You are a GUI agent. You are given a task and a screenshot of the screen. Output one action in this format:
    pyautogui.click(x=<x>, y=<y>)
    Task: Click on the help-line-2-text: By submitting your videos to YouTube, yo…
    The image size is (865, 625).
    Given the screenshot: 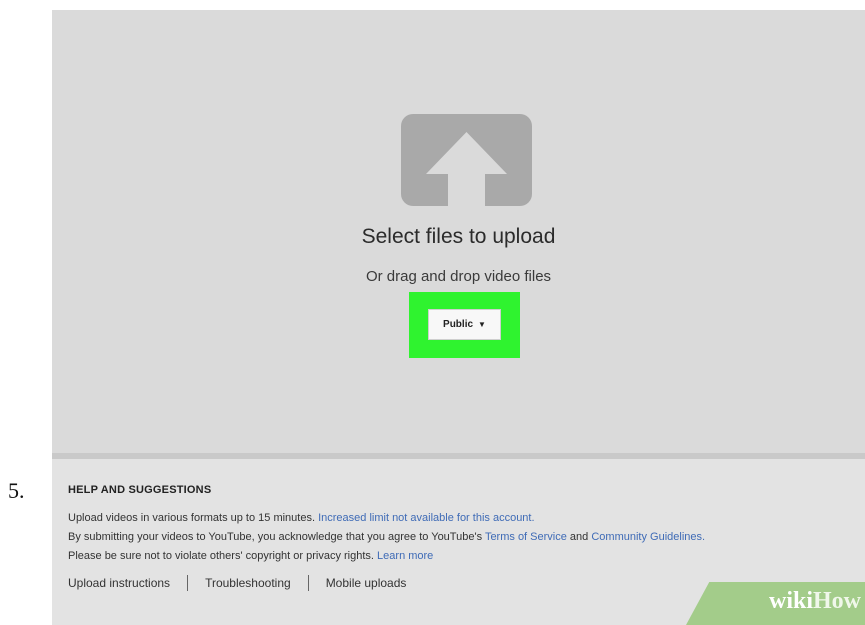 What is the action you would take?
    pyautogui.click(x=275, y=537)
    